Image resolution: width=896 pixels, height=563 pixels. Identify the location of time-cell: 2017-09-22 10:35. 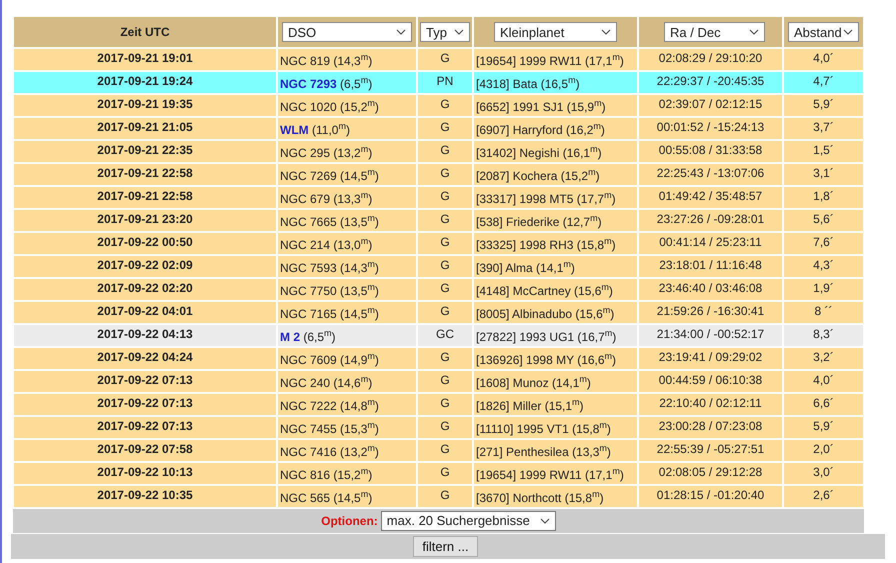
(145, 496).